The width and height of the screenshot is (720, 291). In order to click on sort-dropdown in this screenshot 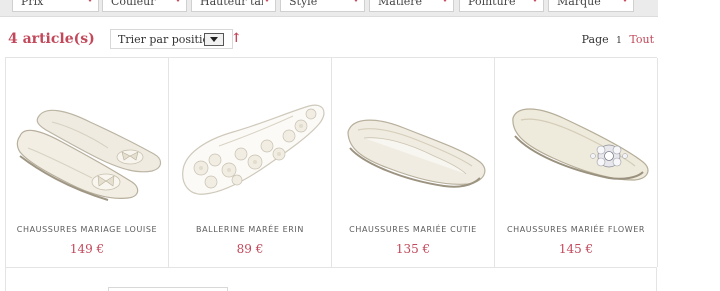, I will do `click(214, 39)`.